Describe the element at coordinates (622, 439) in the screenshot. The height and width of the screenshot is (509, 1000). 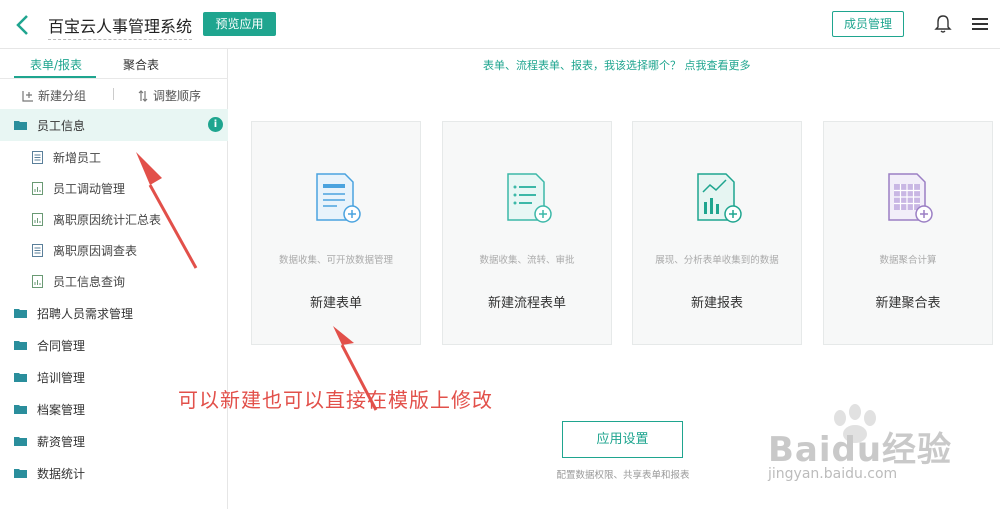
I see `app-settings-button: 应用设置` at that location.